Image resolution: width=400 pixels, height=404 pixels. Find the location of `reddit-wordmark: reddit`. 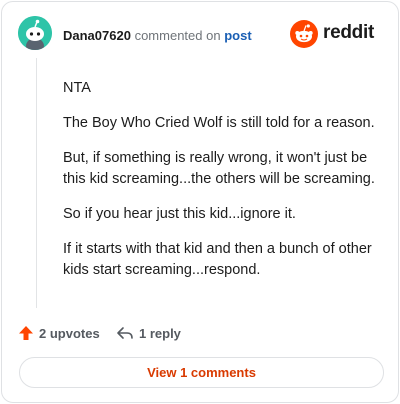

reddit-wordmark: reddit is located at coordinates (348, 32).